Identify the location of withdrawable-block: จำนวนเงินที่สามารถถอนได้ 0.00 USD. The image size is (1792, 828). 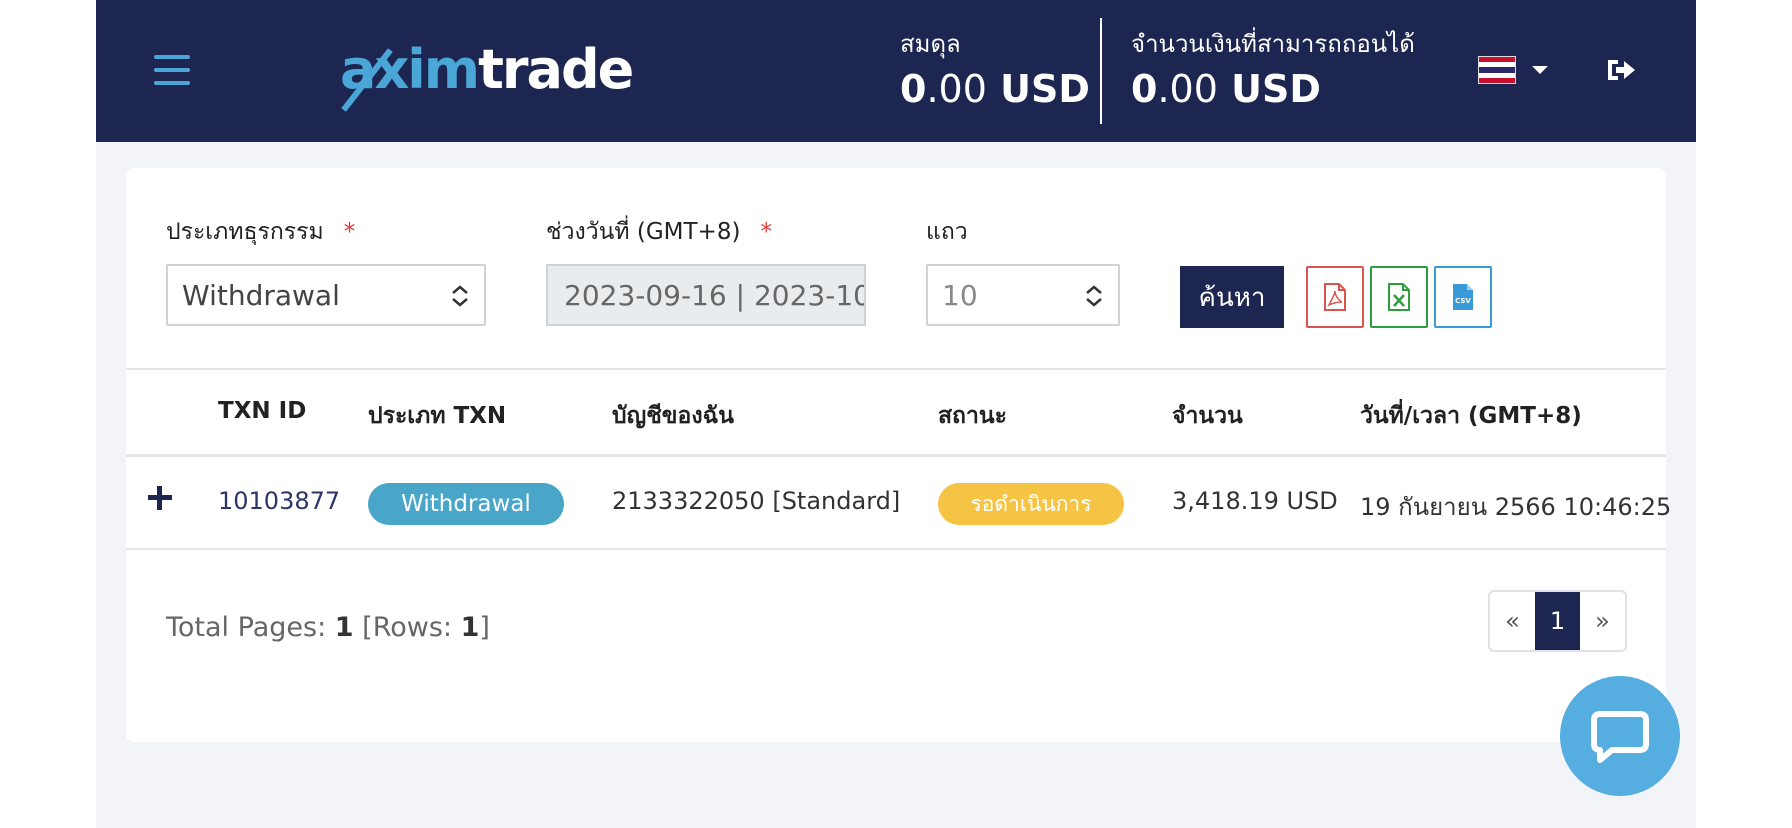
(1273, 67).